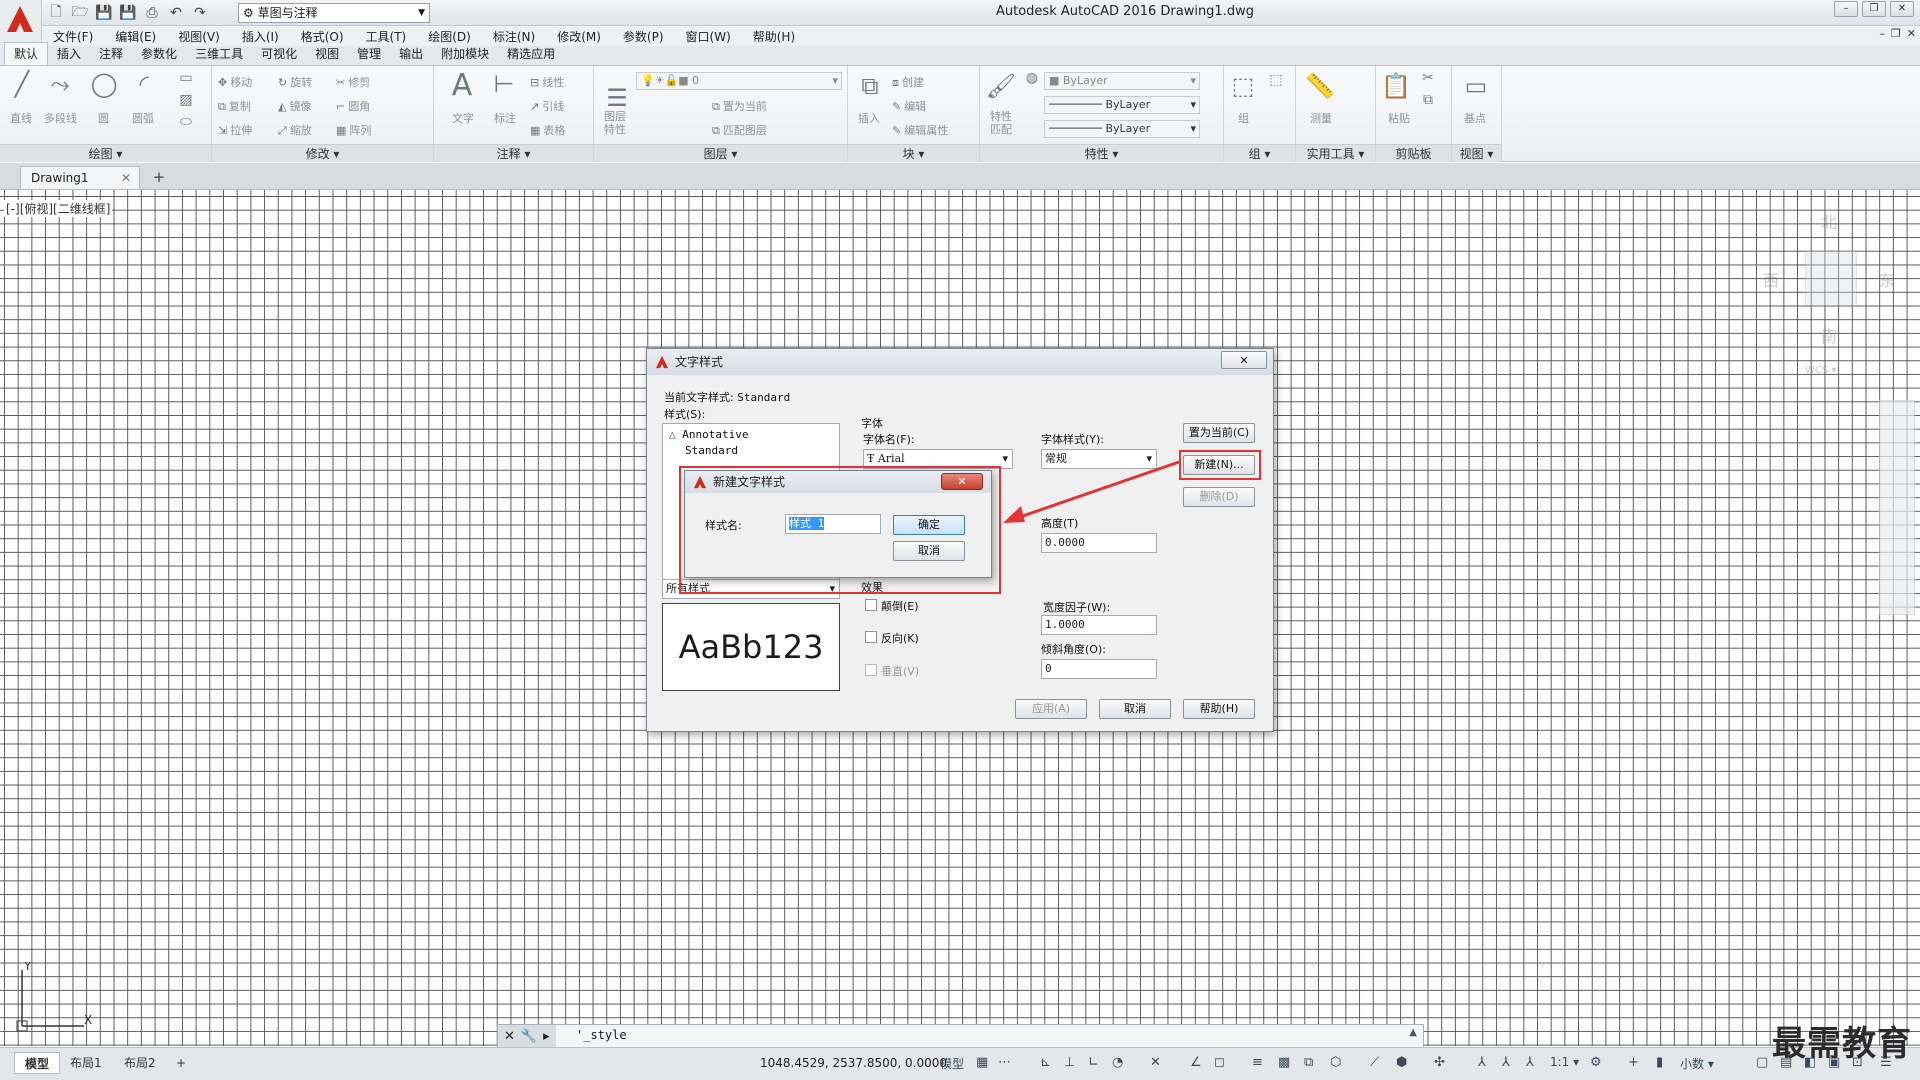 The image size is (1920, 1080). Describe the element at coordinates (871, 637) in the screenshot. I see `backwards-checkbox` at that location.